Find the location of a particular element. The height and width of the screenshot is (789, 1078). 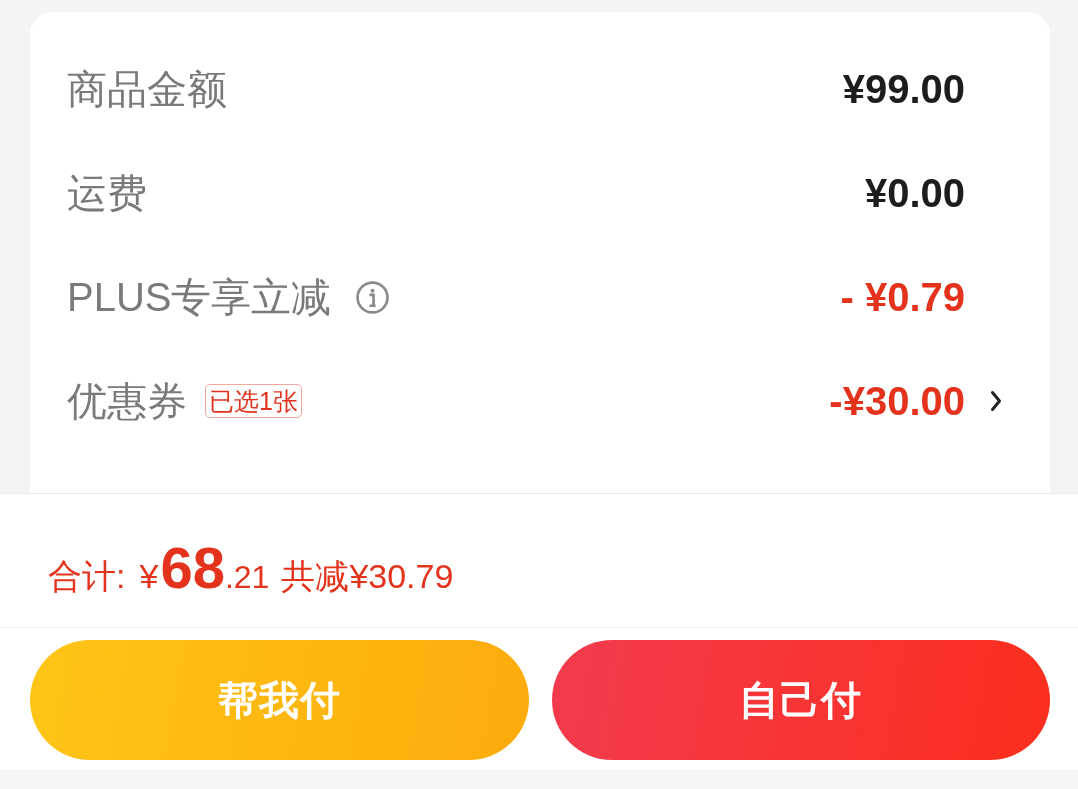

row-label: 运费 is located at coordinates (107, 193).